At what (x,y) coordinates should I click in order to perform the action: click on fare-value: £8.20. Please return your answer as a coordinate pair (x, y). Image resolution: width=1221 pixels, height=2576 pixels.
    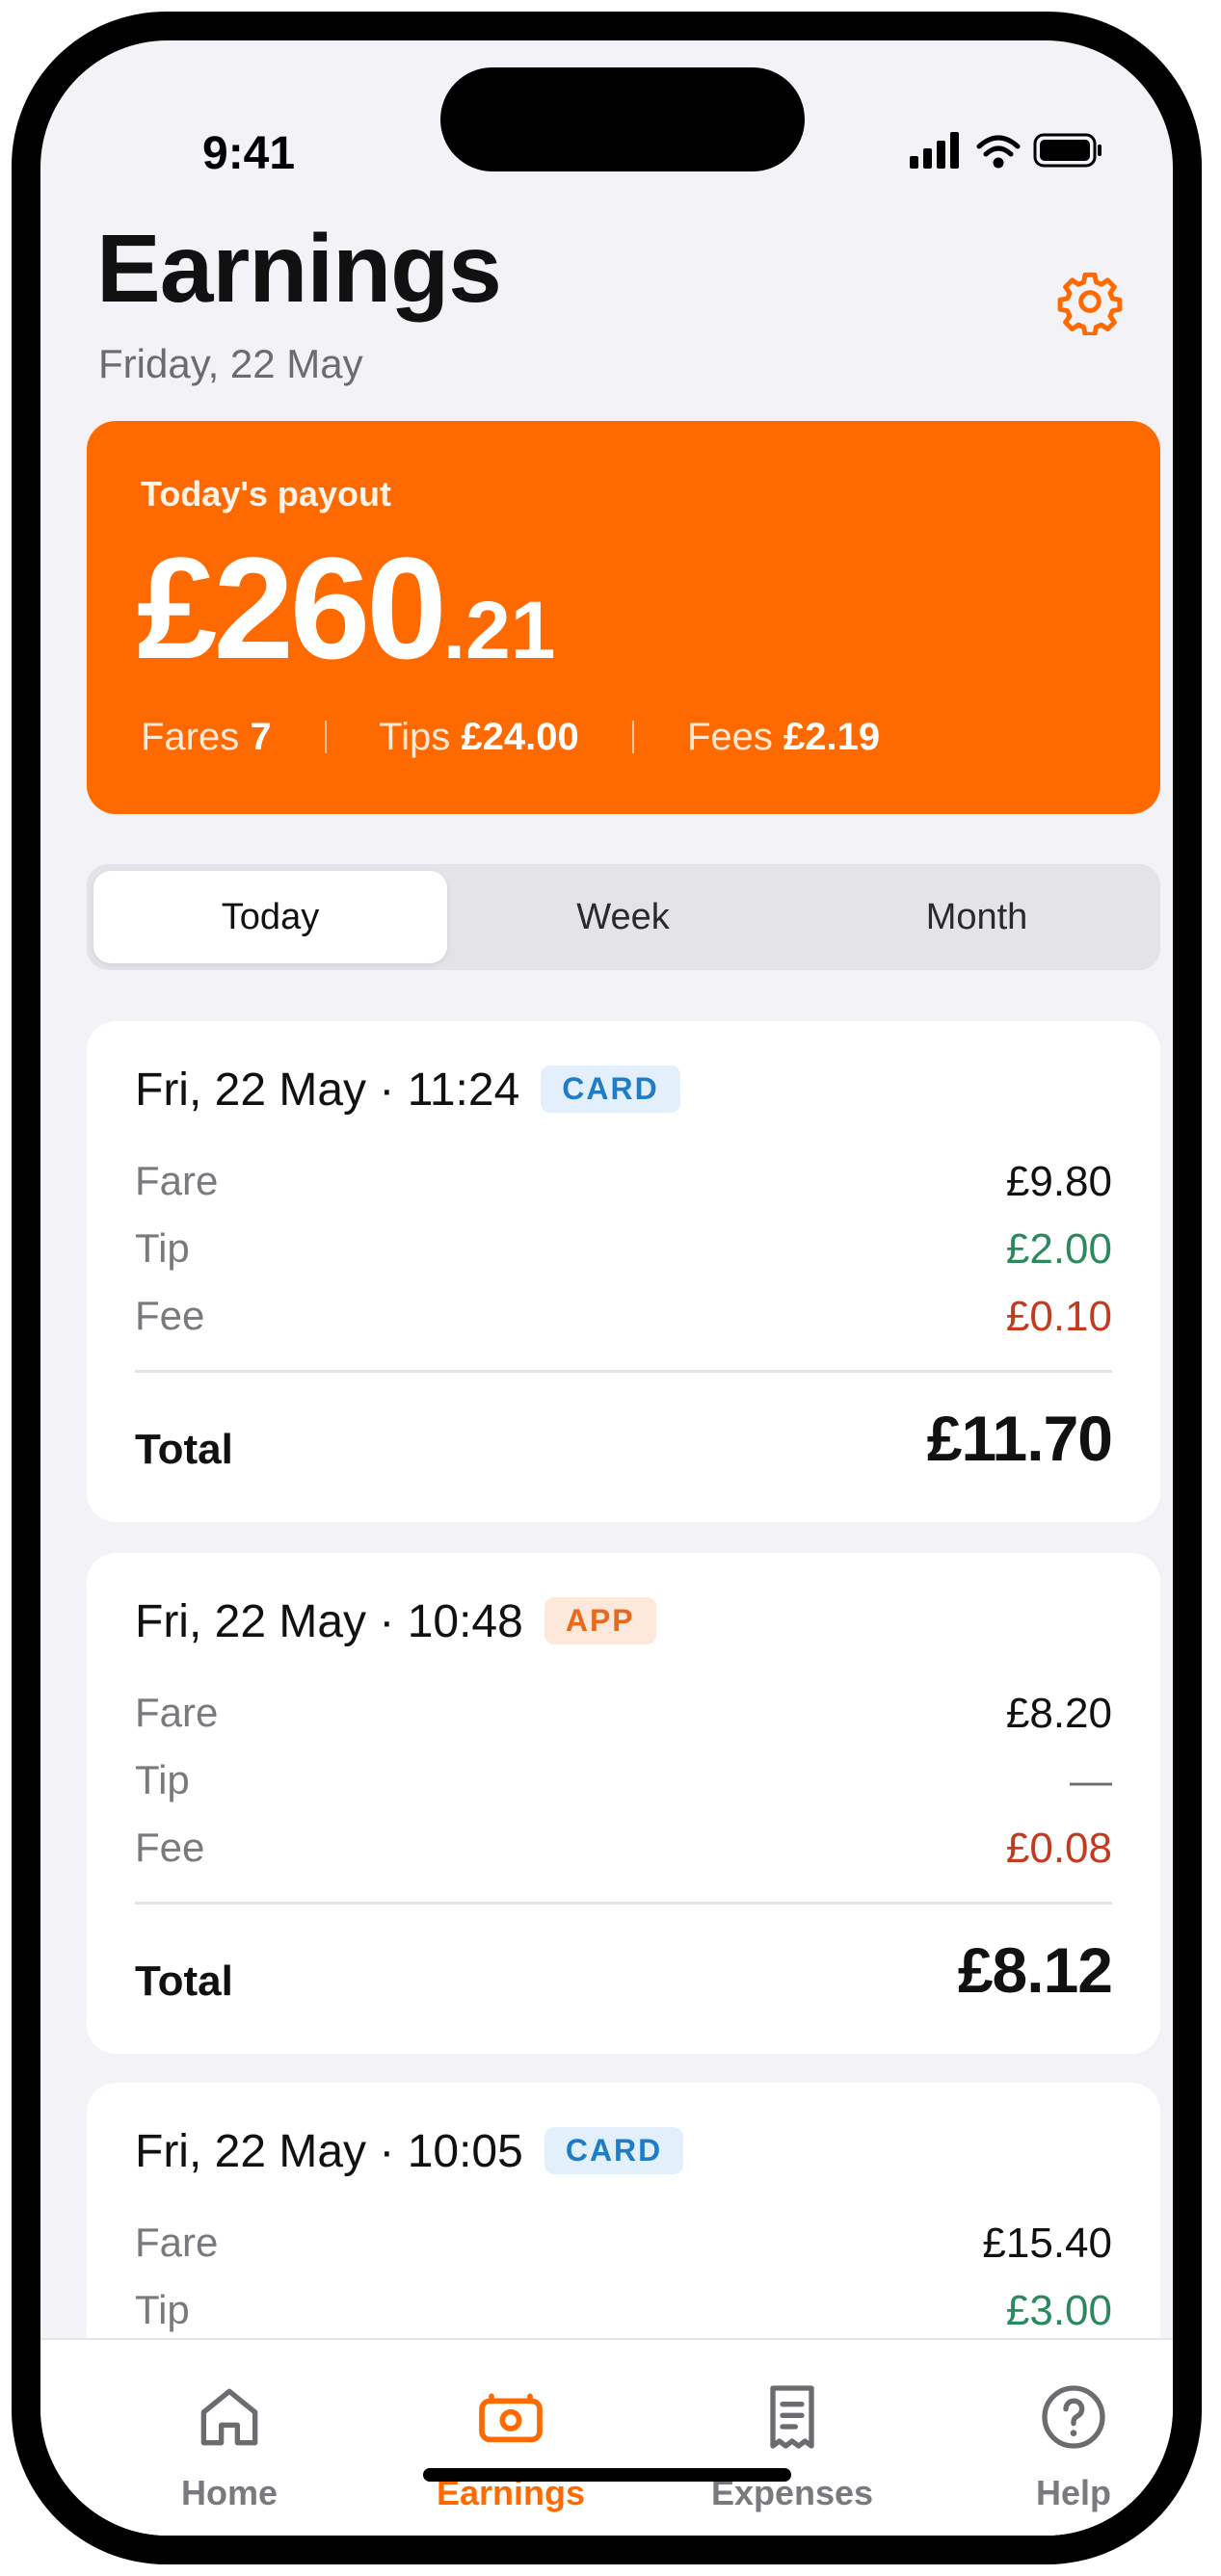
    Looking at the image, I should click on (1058, 1713).